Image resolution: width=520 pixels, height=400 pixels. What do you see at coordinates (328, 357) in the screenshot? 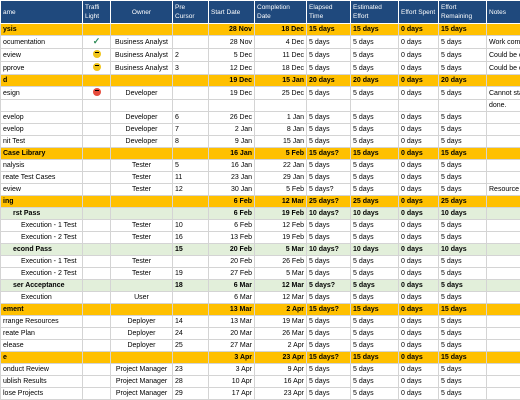
I see `cell-elapsed: 15 days?` at bounding box center [328, 357].